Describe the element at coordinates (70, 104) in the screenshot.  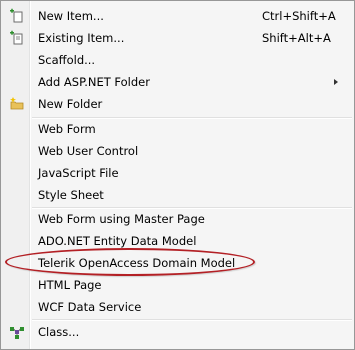
I see `menu-item-label: New Folder` at that location.